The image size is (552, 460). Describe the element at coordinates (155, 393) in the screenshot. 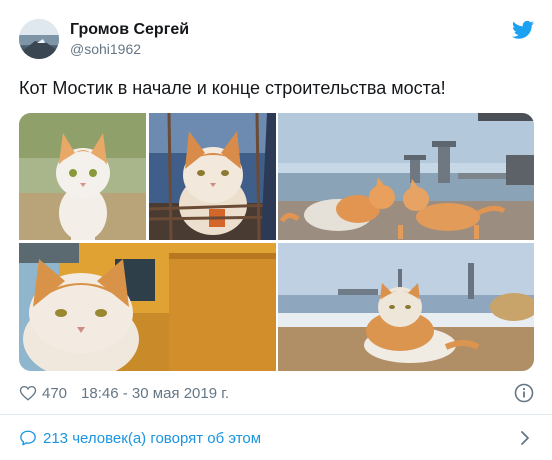

I see `timestamp: 18:46 - 30 мая 2019 г.` at that location.